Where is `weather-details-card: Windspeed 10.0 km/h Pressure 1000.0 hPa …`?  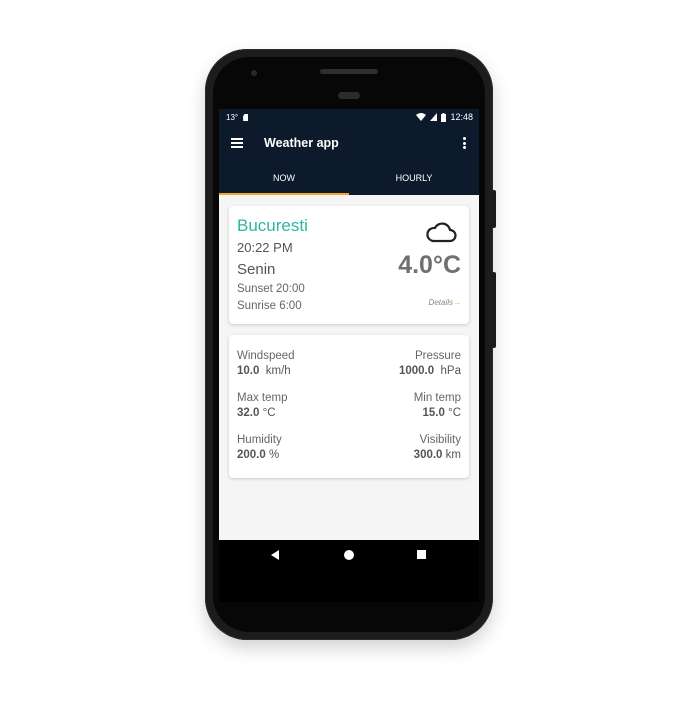 weather-details-card: Windspeed 10.0 km/h Pressure 1000.0 hPa … is located at coordinates (349, 406).